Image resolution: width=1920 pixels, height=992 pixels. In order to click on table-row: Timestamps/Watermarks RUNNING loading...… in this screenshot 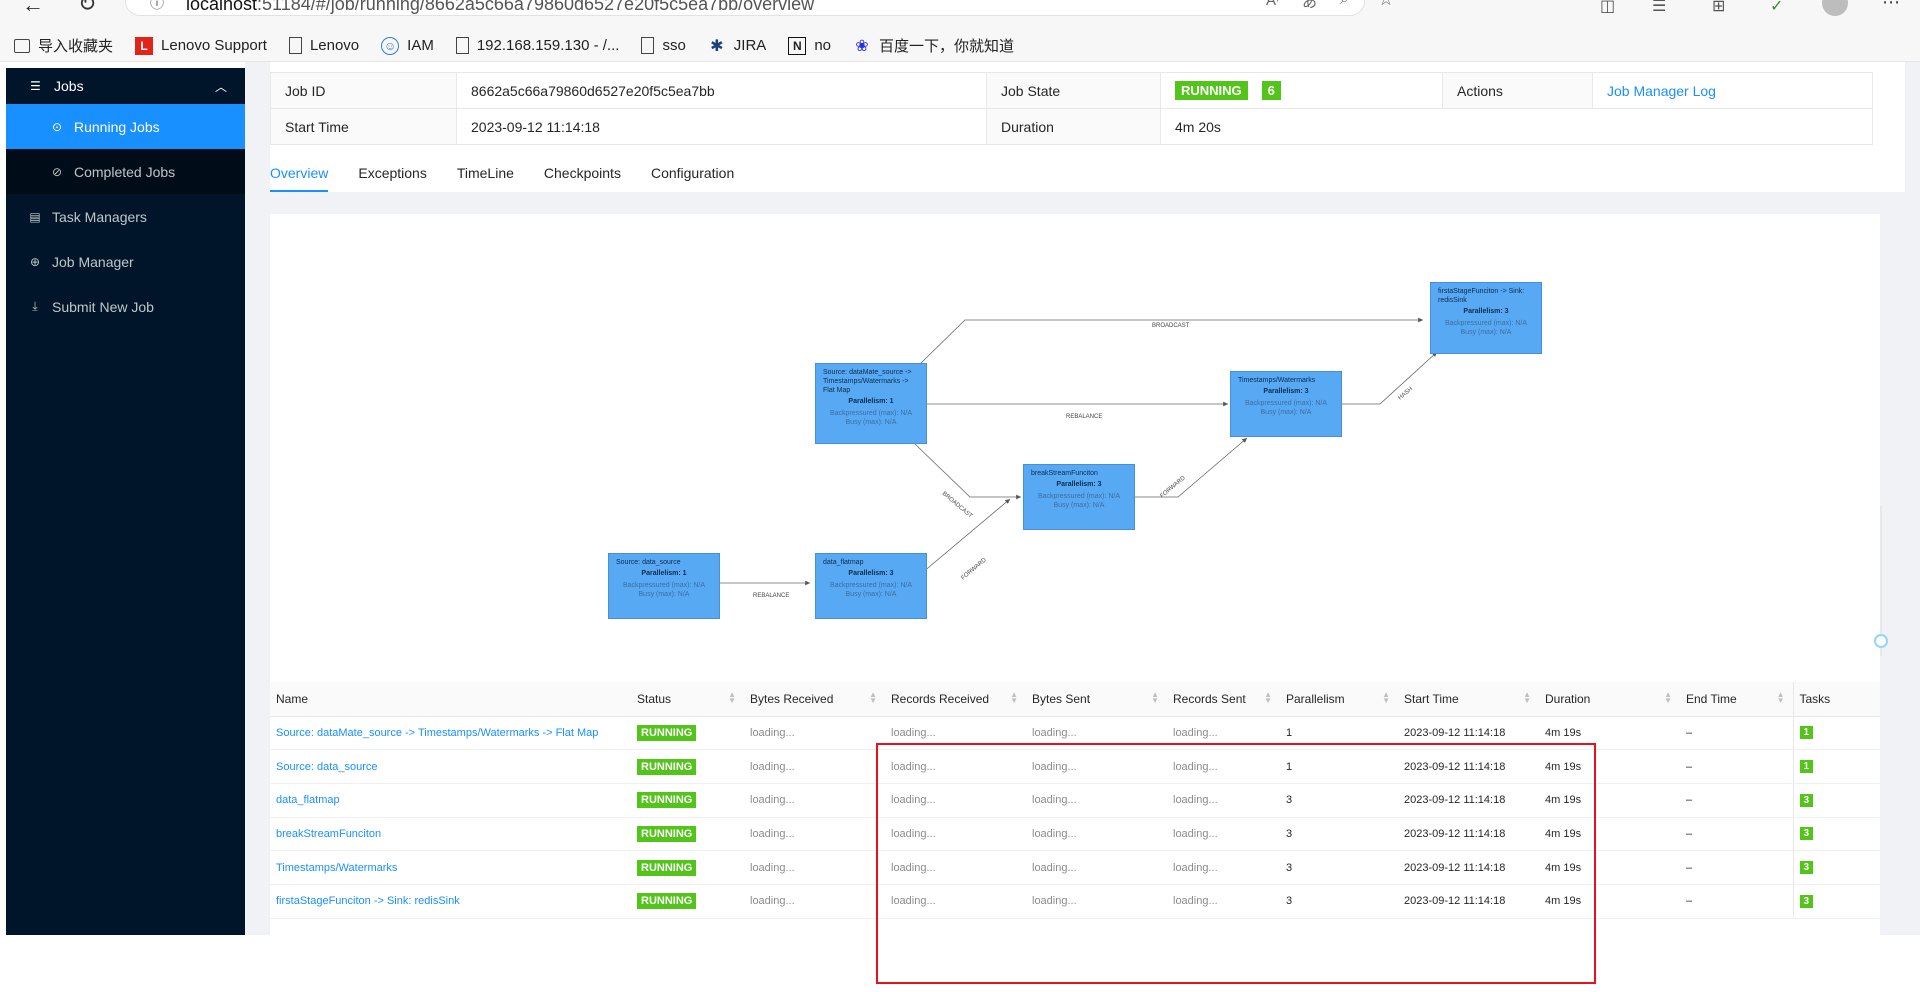, I will do `click(1075, 867)`.